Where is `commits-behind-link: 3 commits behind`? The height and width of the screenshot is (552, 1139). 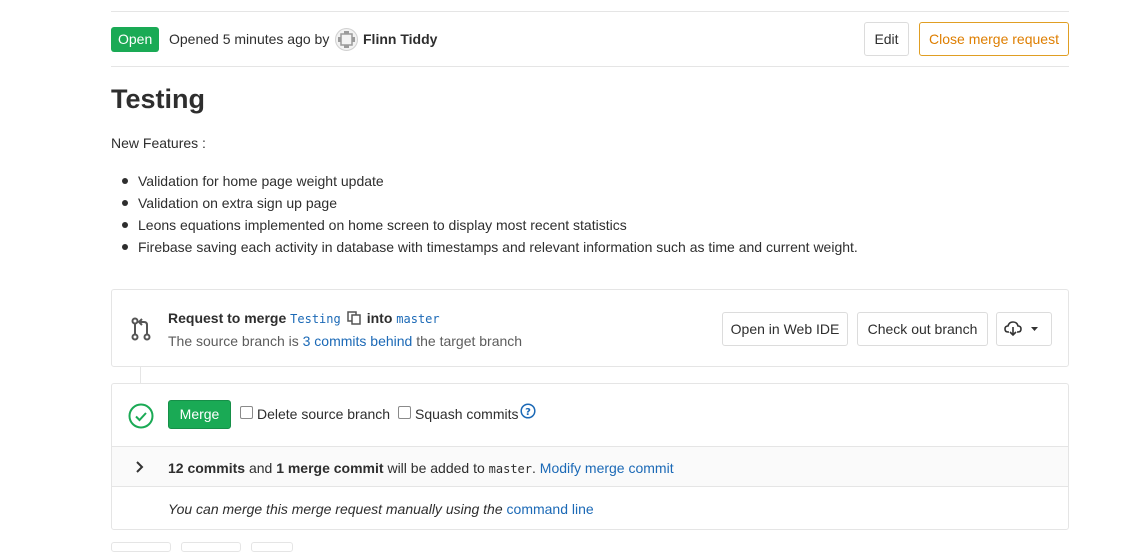
commits-behind-link: 3 commits behind is located at coordinates (358, 341).